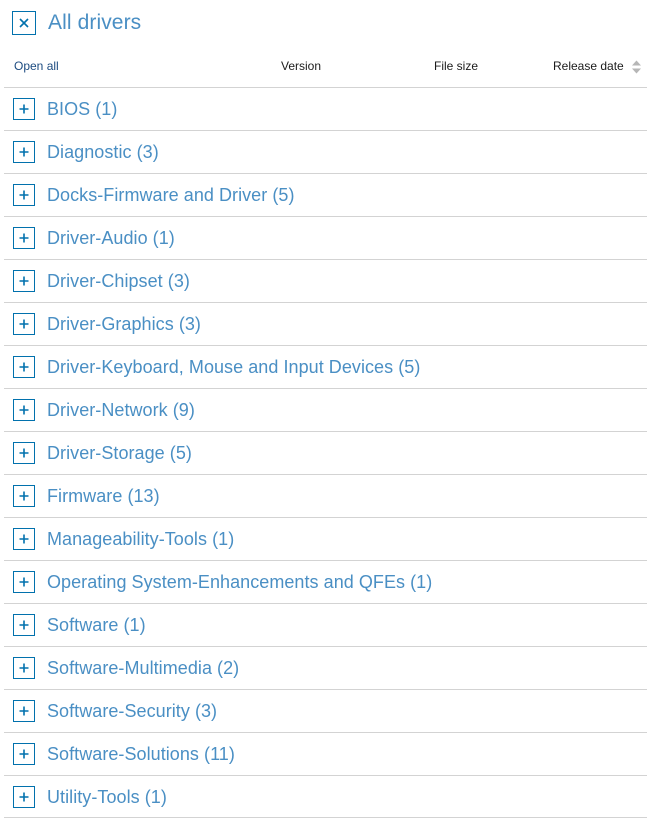 This screenshot has width=651, height=821. What do you see at coordinates (588, 66) in the screenshot?
I see `column-header-release-date-label: Release date` at bounding box center [588, 66].